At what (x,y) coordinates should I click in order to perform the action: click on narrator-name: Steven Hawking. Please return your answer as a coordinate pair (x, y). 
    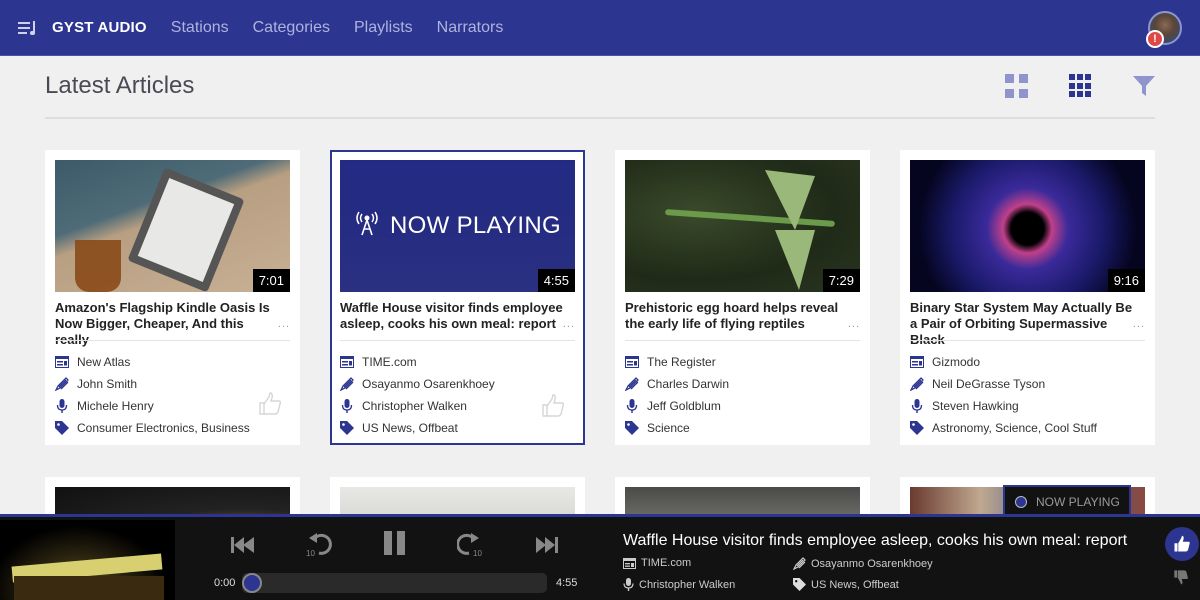
    Looking at the image, I should click on (975, 406).